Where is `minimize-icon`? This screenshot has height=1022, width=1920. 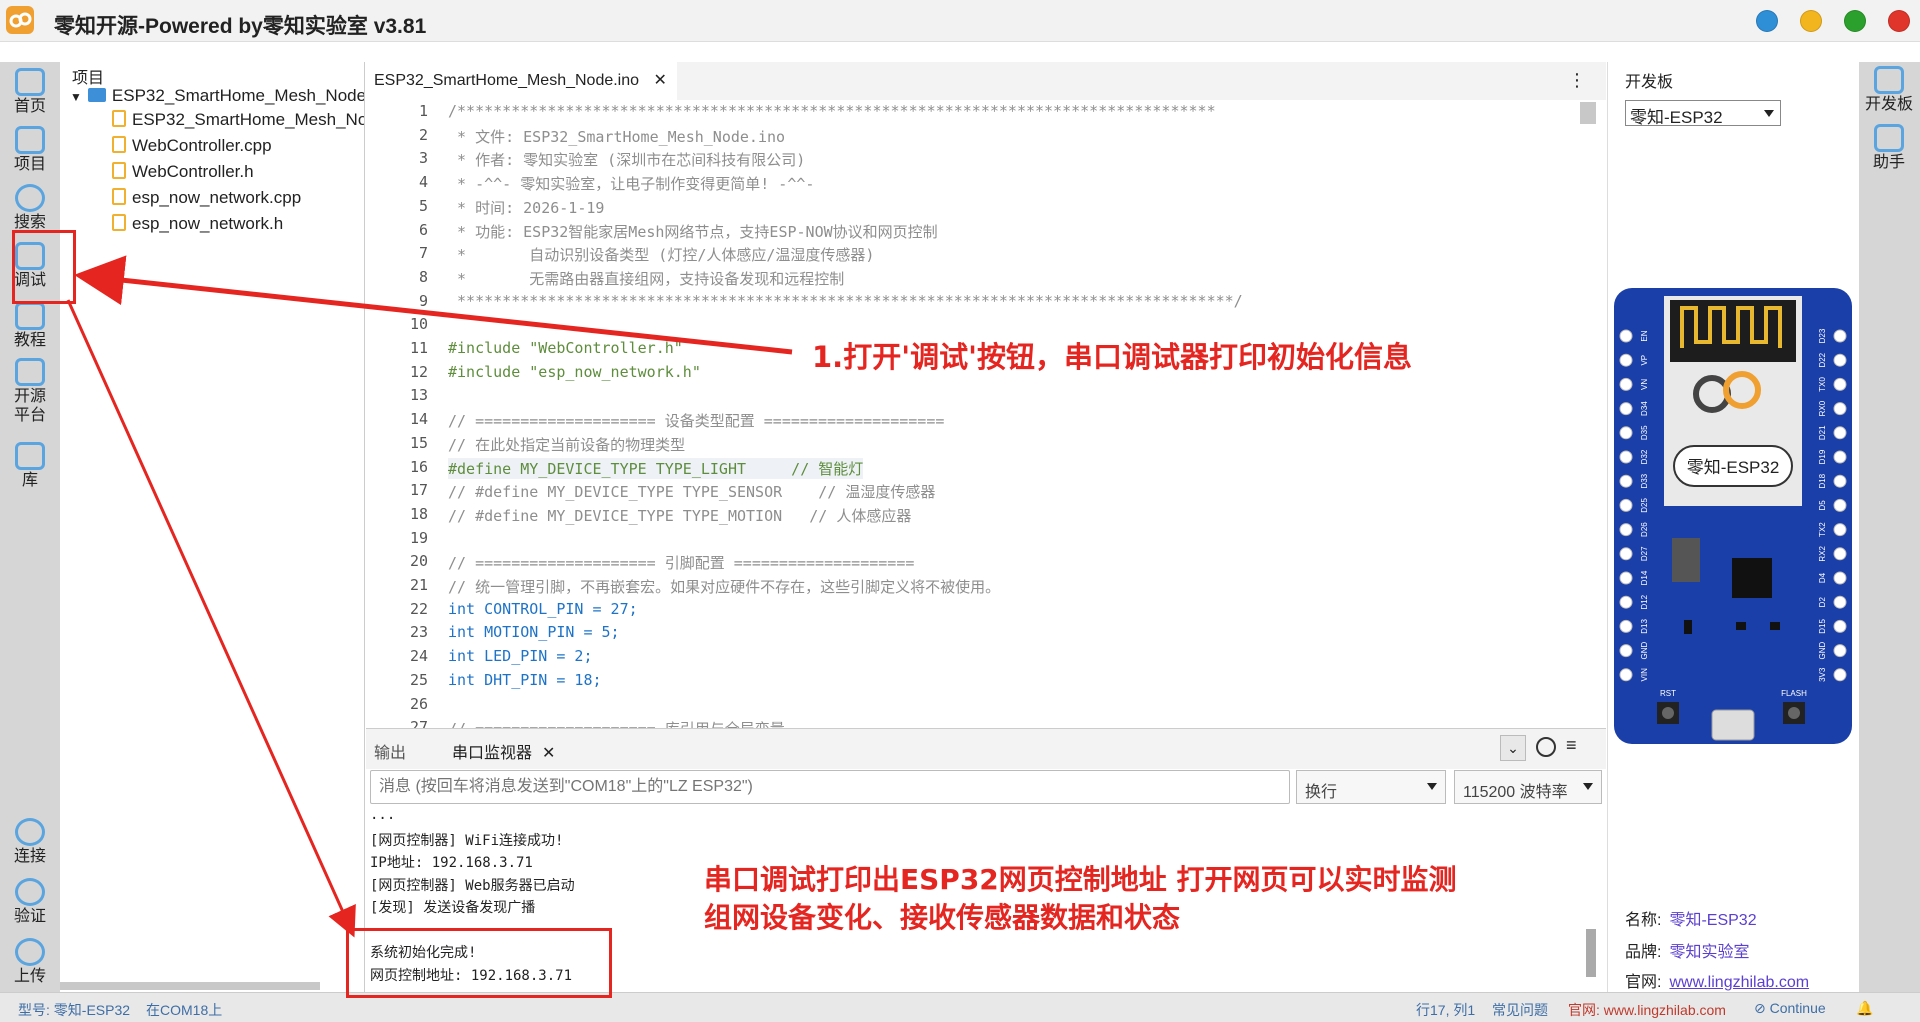
minimize-icon is located at coordinates (1811, 21).